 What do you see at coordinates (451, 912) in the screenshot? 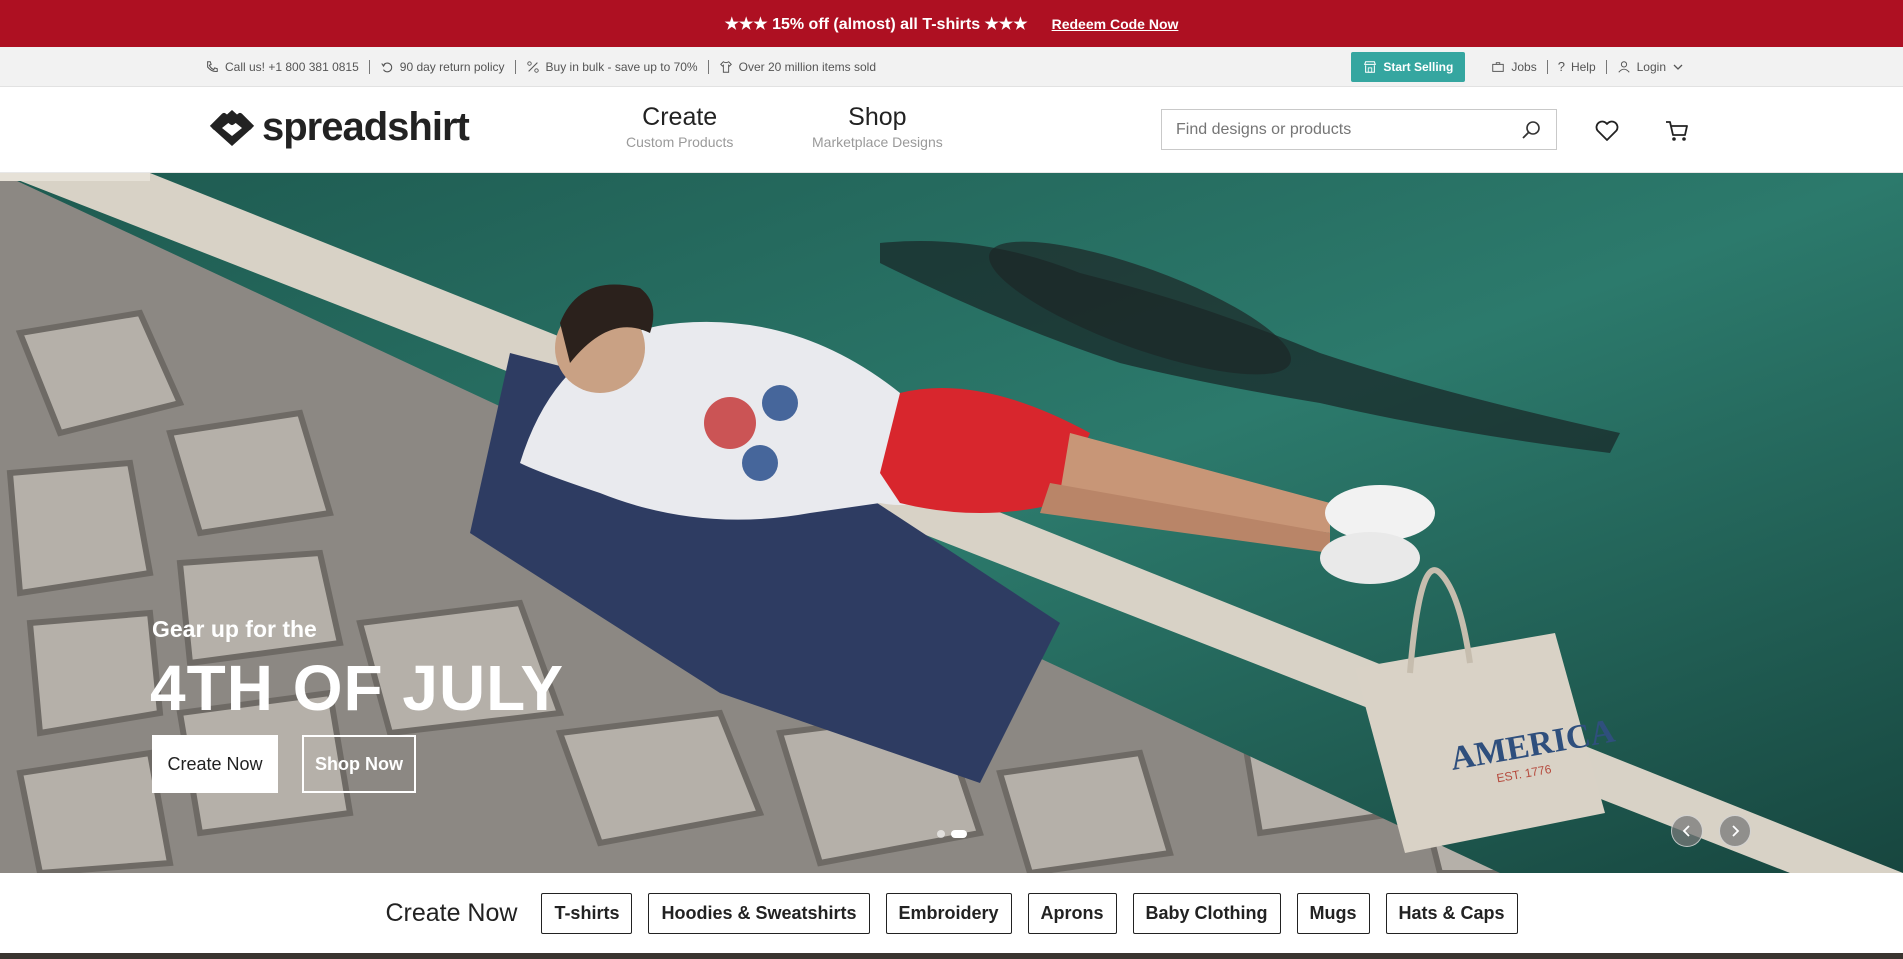
I see `categories-title: Create Now` at bounding box center [451, 912].